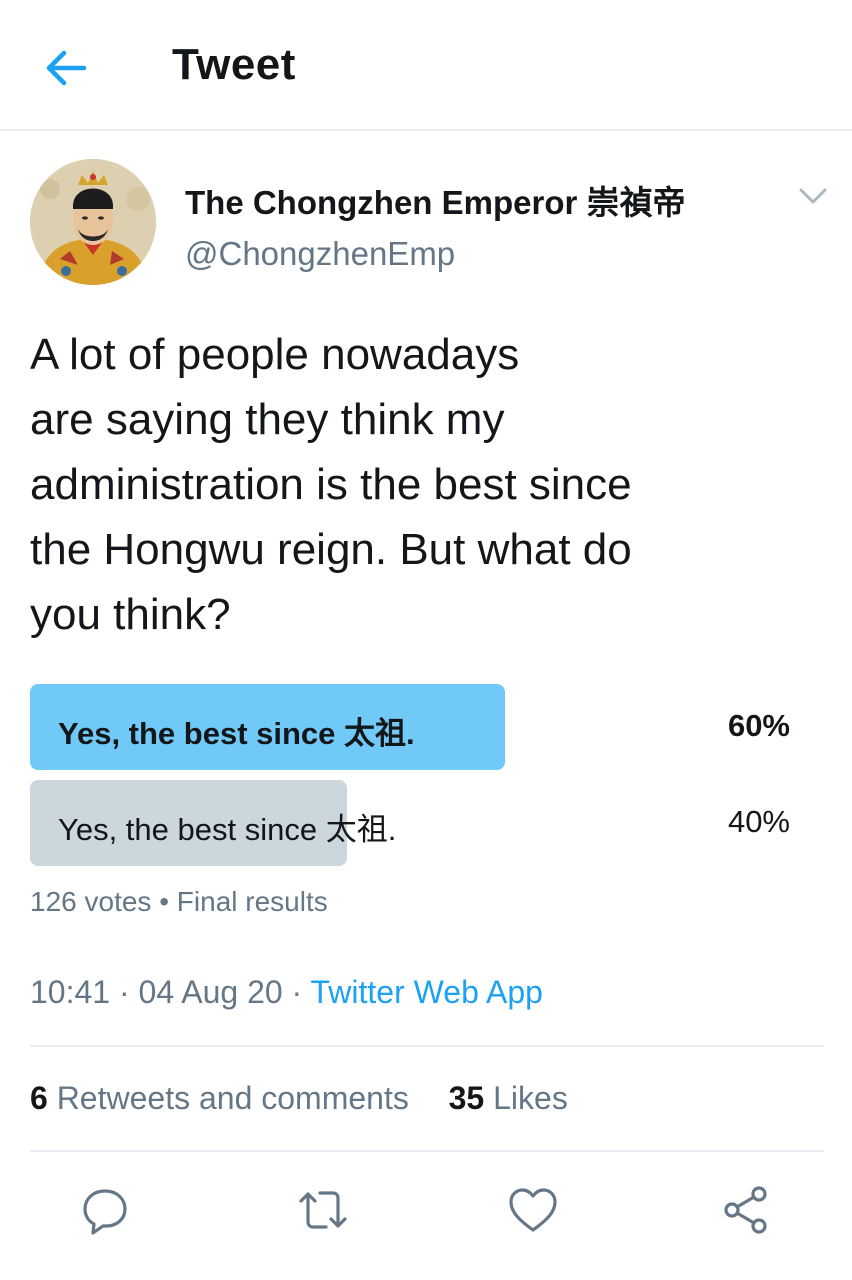 Image resolution: width=852 pixels, height=1280 pixels. Describe the element at coordinates (331, 484) in the screenshot. I see `tweet-text-line: administration is the best since` at that location.